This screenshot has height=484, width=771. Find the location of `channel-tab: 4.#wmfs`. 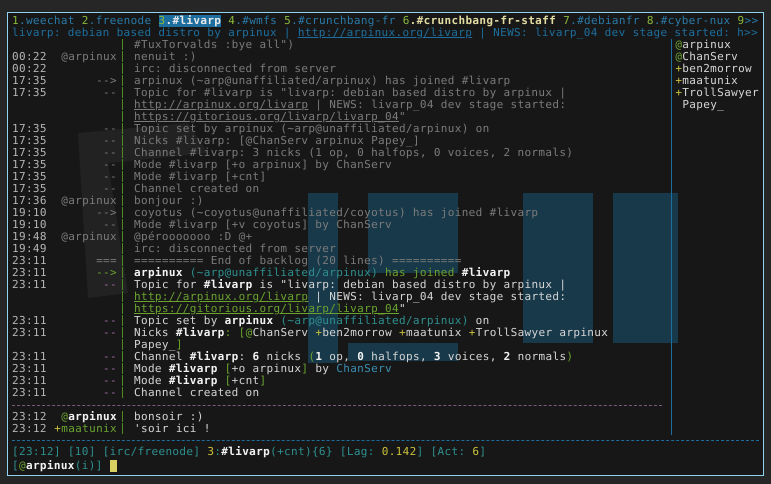

channel-tab: 4.#wmfs is located at coordinates (253, 21).